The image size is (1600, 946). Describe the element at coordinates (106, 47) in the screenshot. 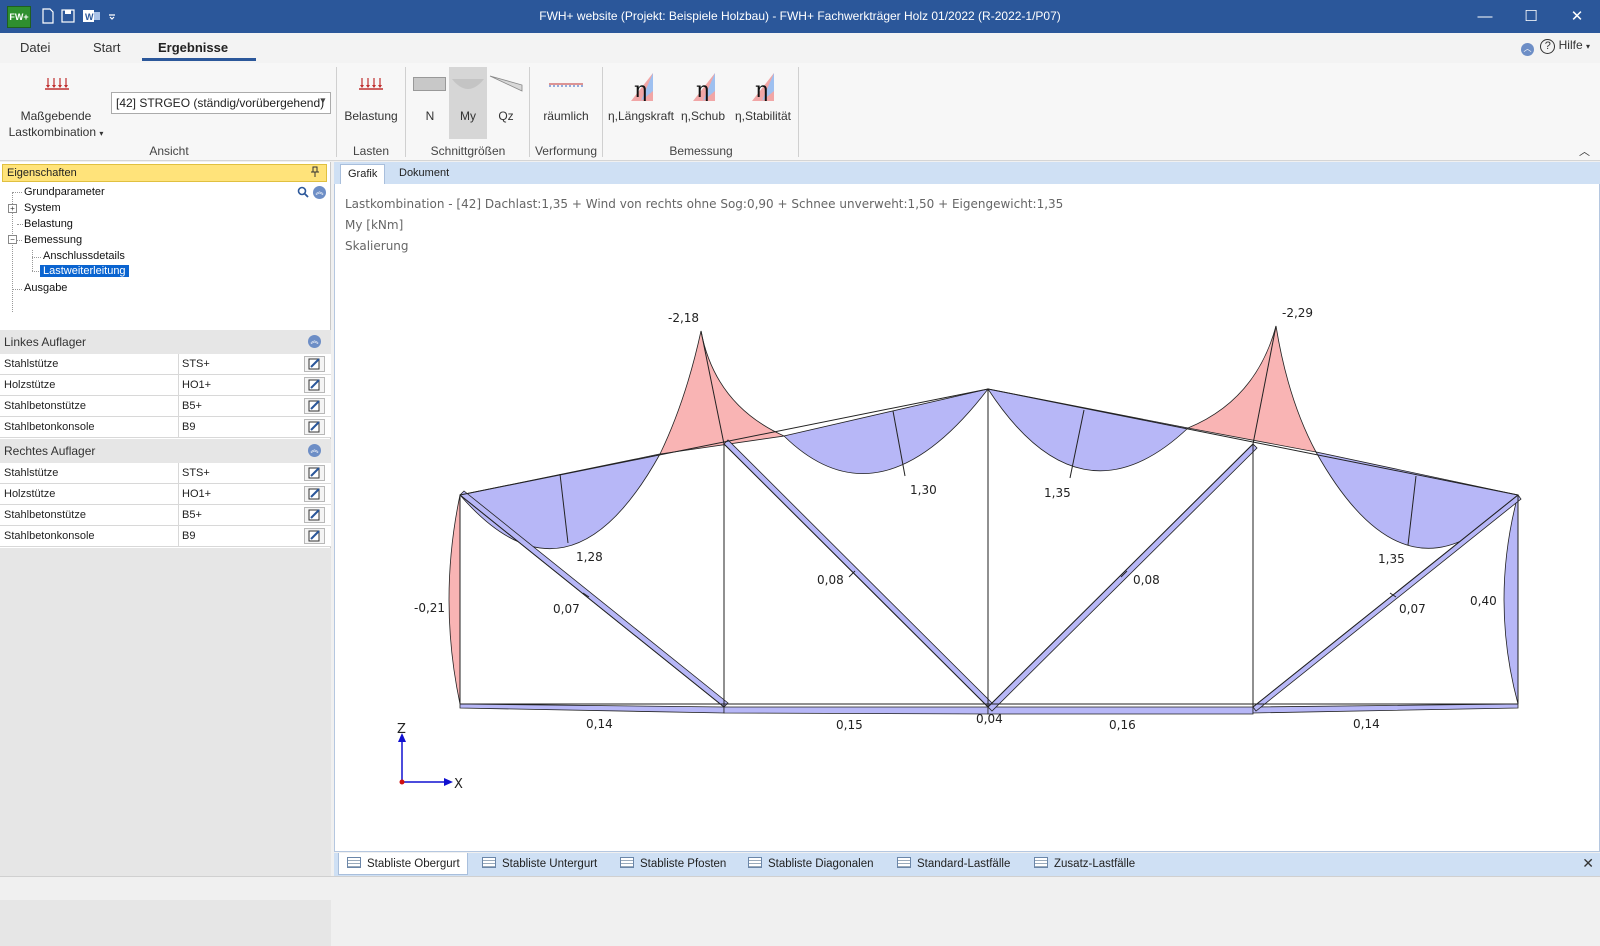

I see `tab-start: Start` at that location.